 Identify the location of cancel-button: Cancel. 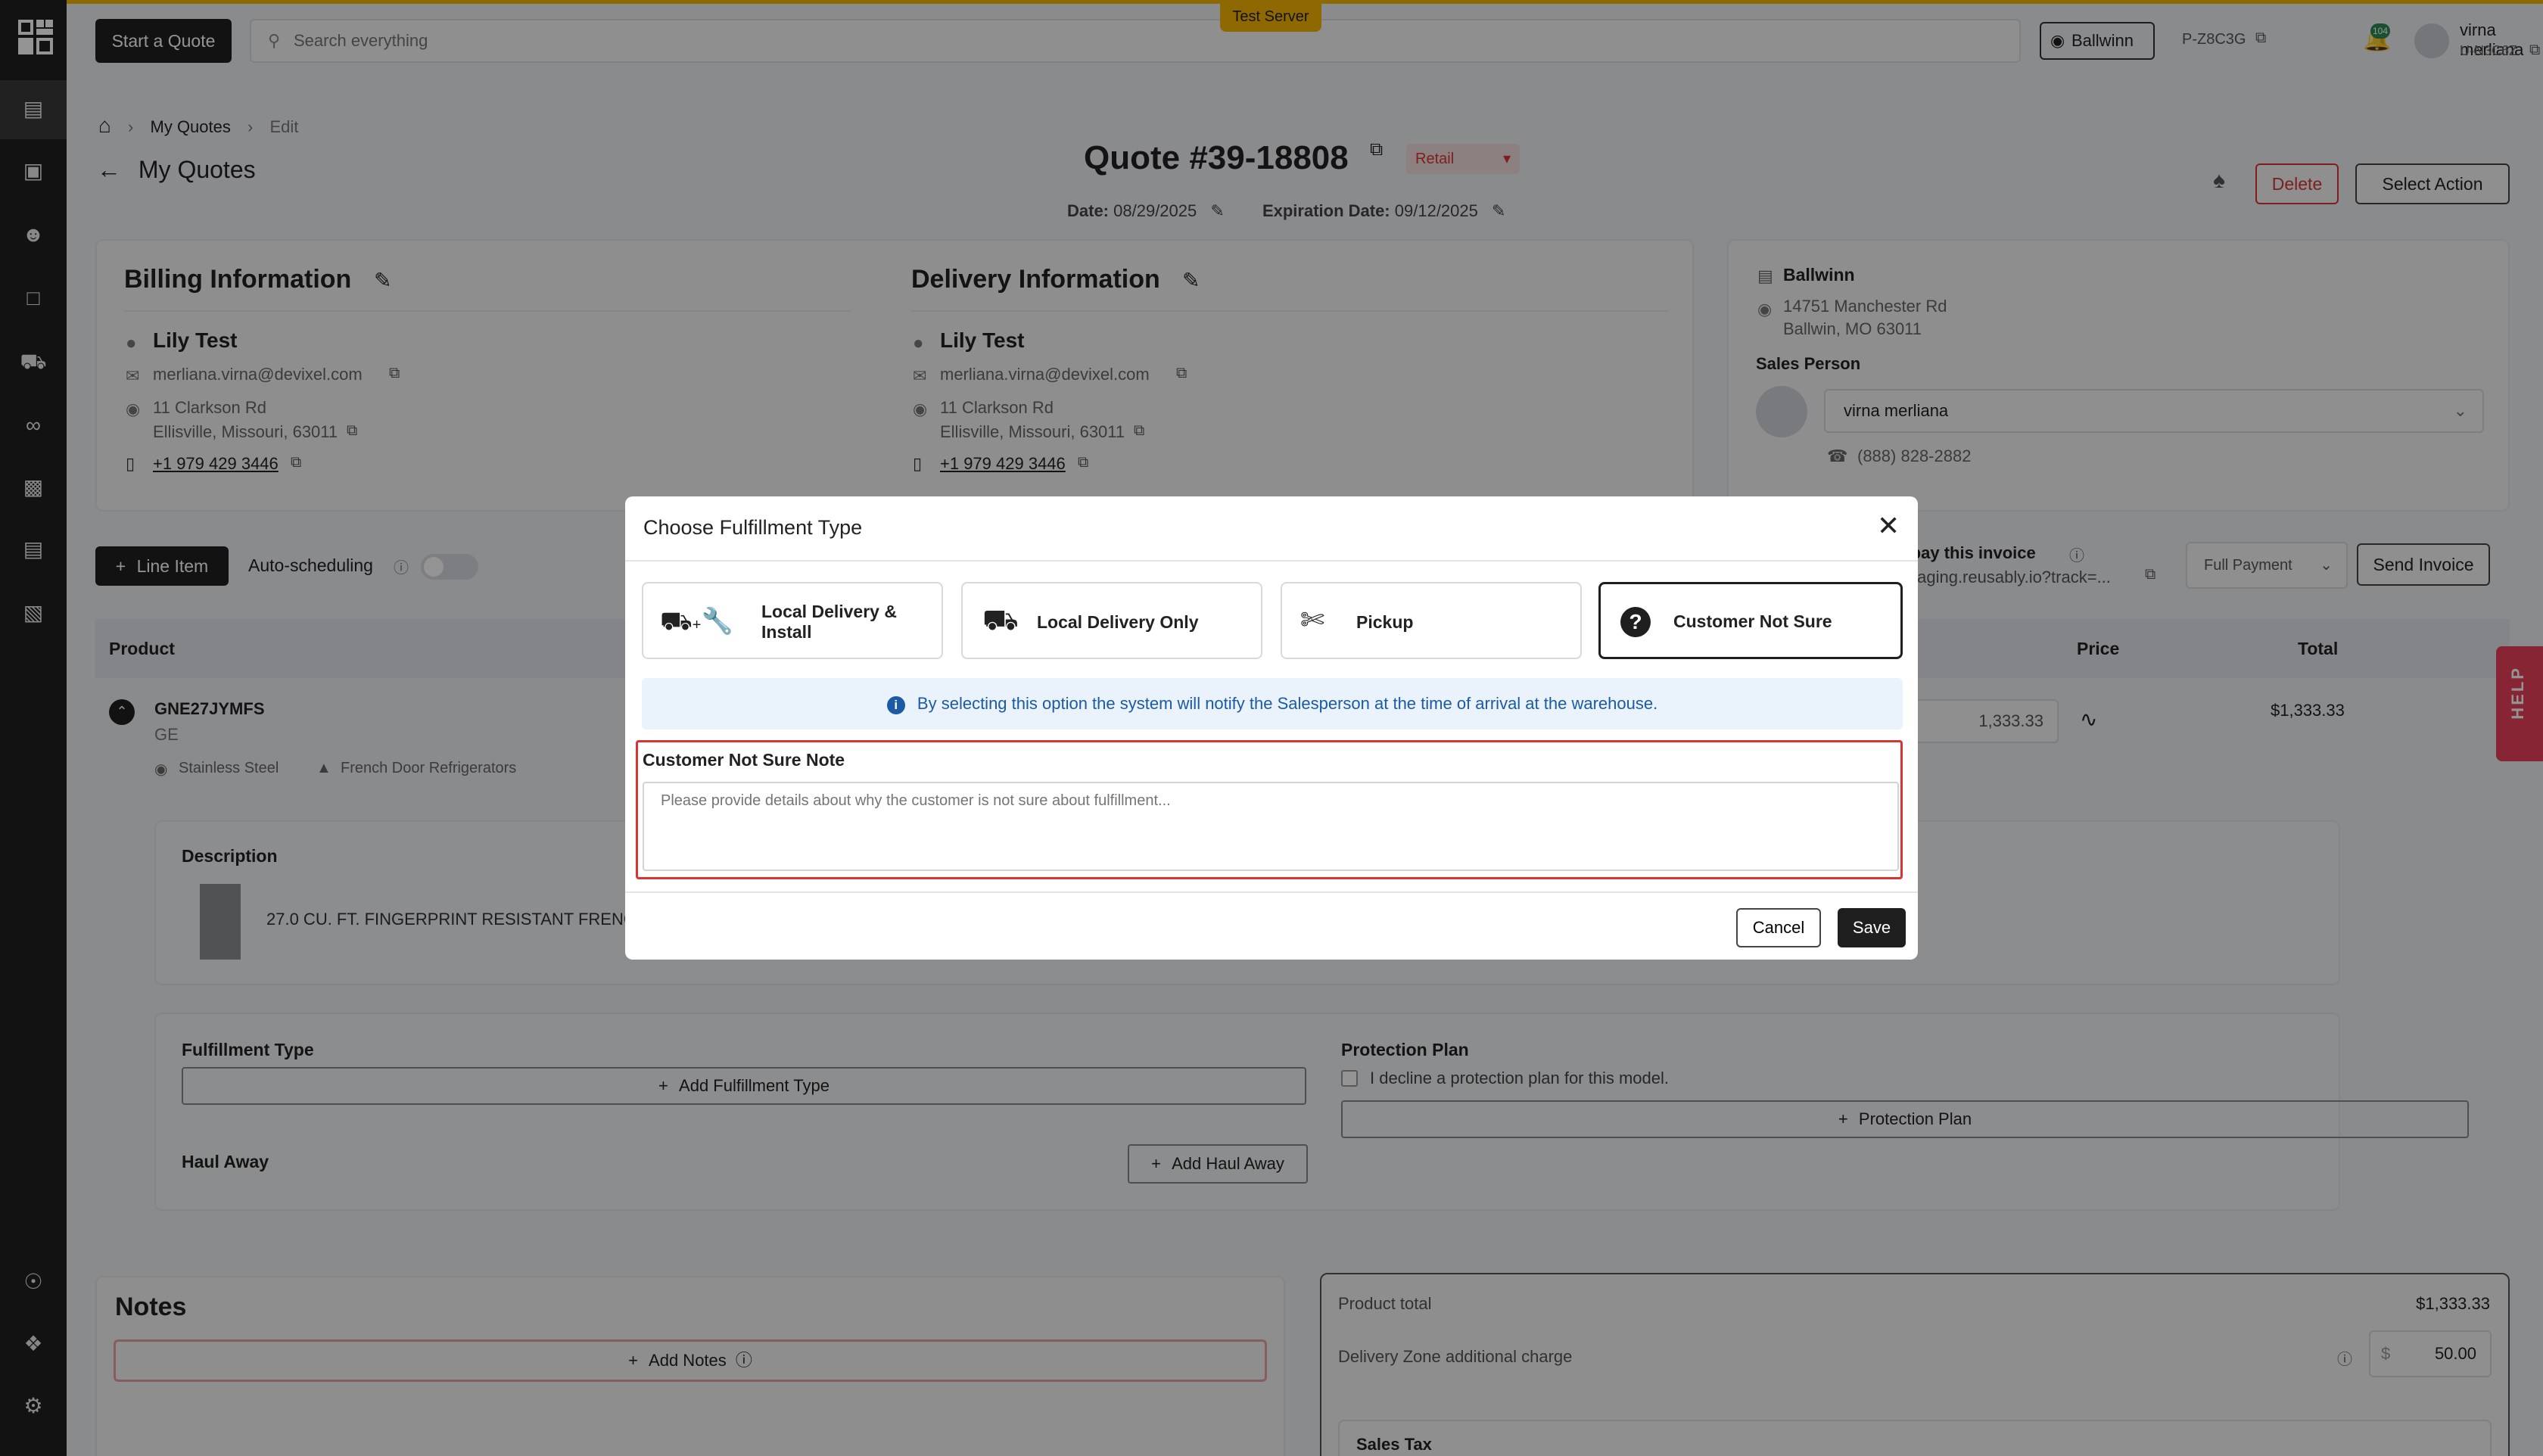
(1778, 927).